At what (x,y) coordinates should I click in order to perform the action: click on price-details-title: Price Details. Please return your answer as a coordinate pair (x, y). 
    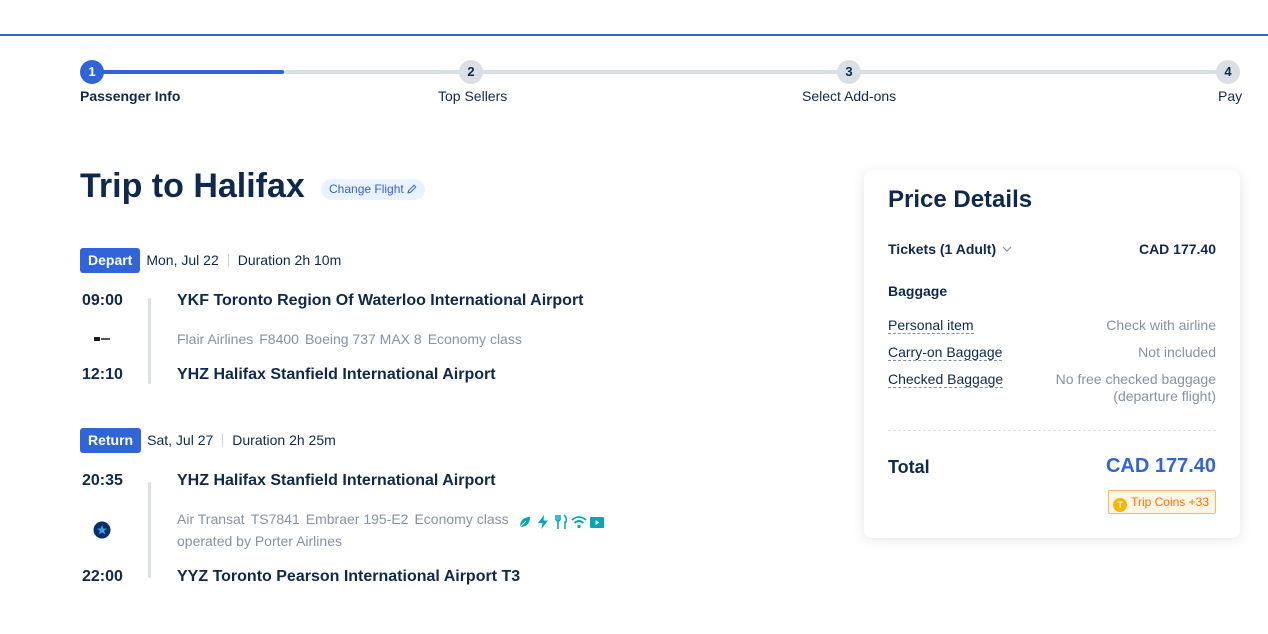
    Looking at the image, I should click on (960, 199).